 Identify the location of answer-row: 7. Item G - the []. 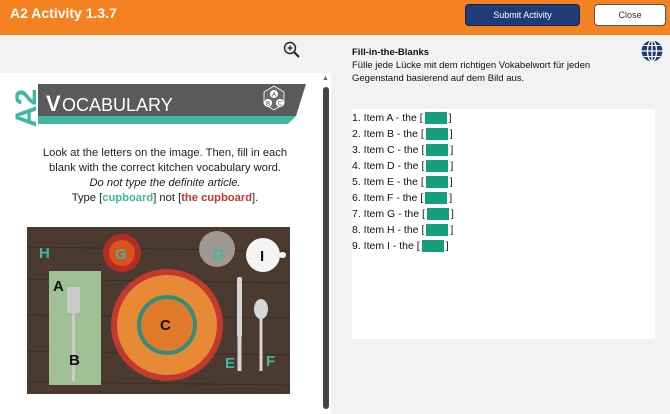
(403, 214).